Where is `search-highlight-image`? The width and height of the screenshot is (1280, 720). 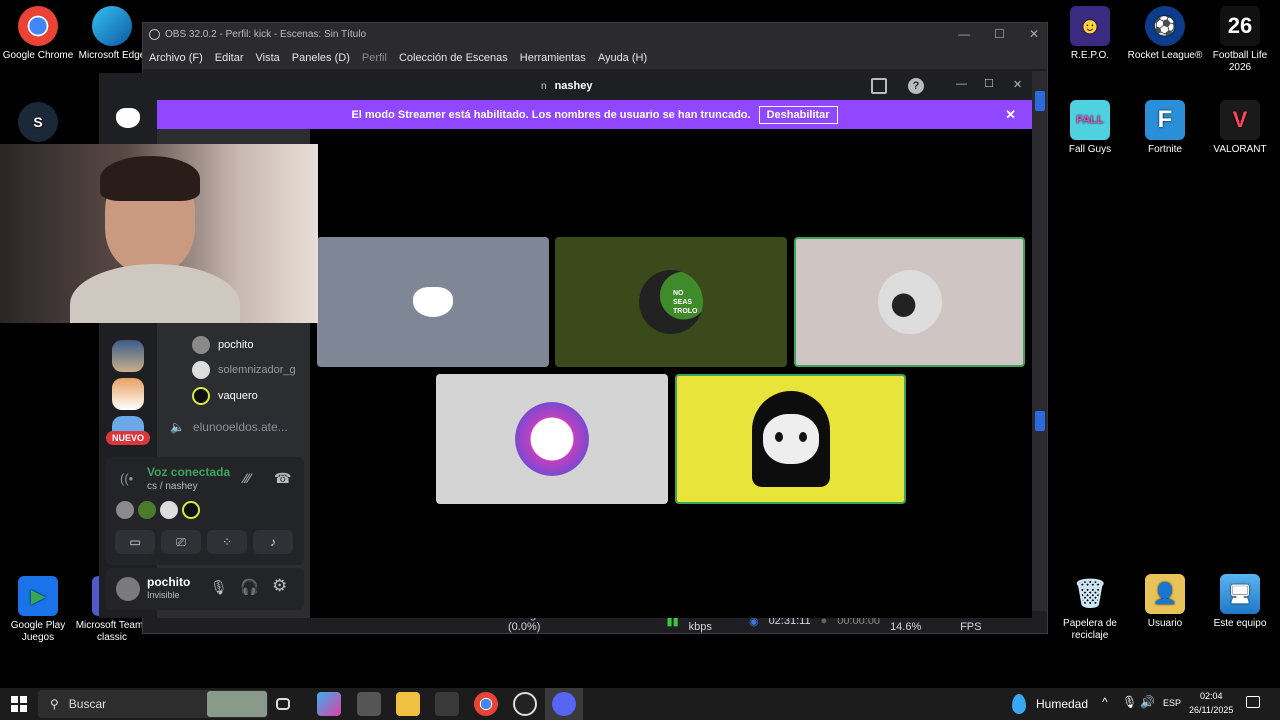 search-highlight-image is located at coordinates (237, 704).